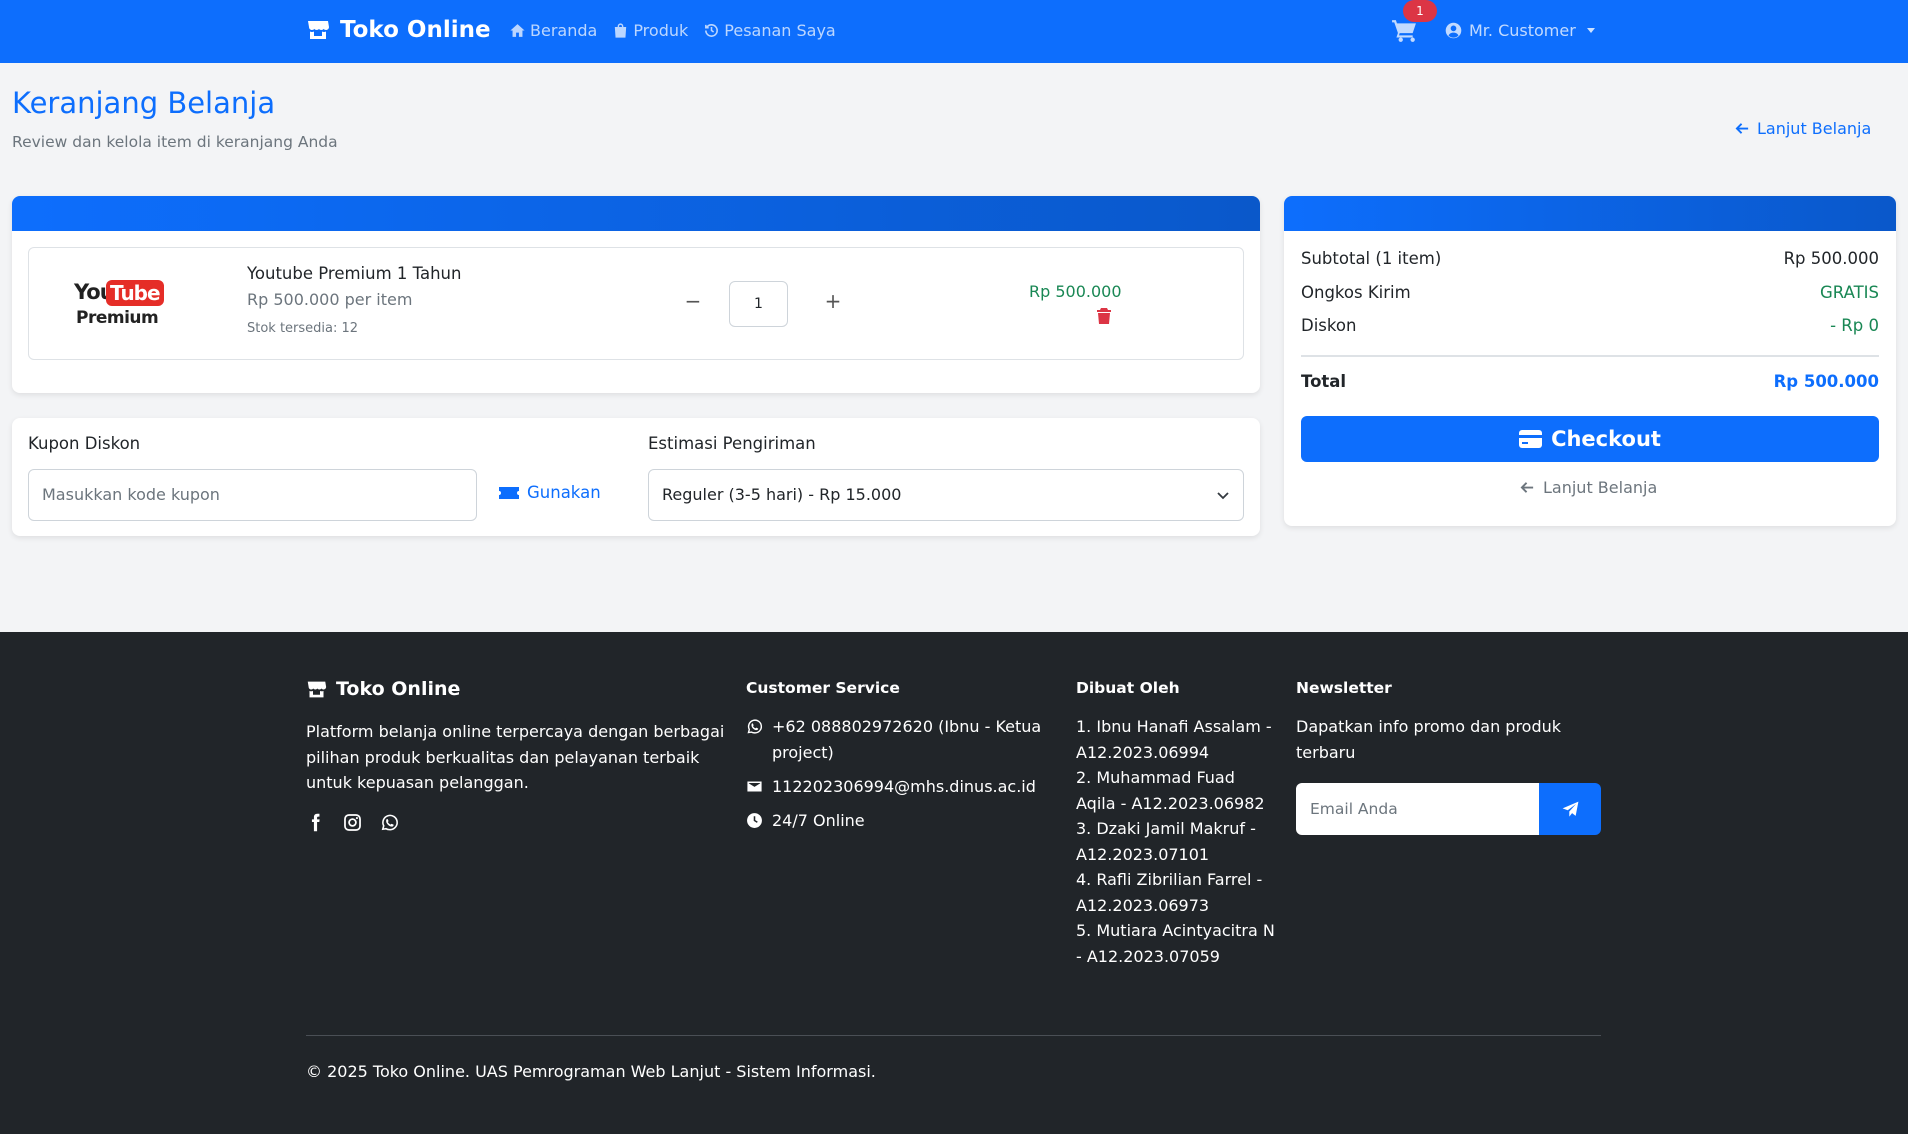  Describe the element at coordinates (1417, 809) in the screenshot. I see `newsletter-email-input: Email Anda` at that location.